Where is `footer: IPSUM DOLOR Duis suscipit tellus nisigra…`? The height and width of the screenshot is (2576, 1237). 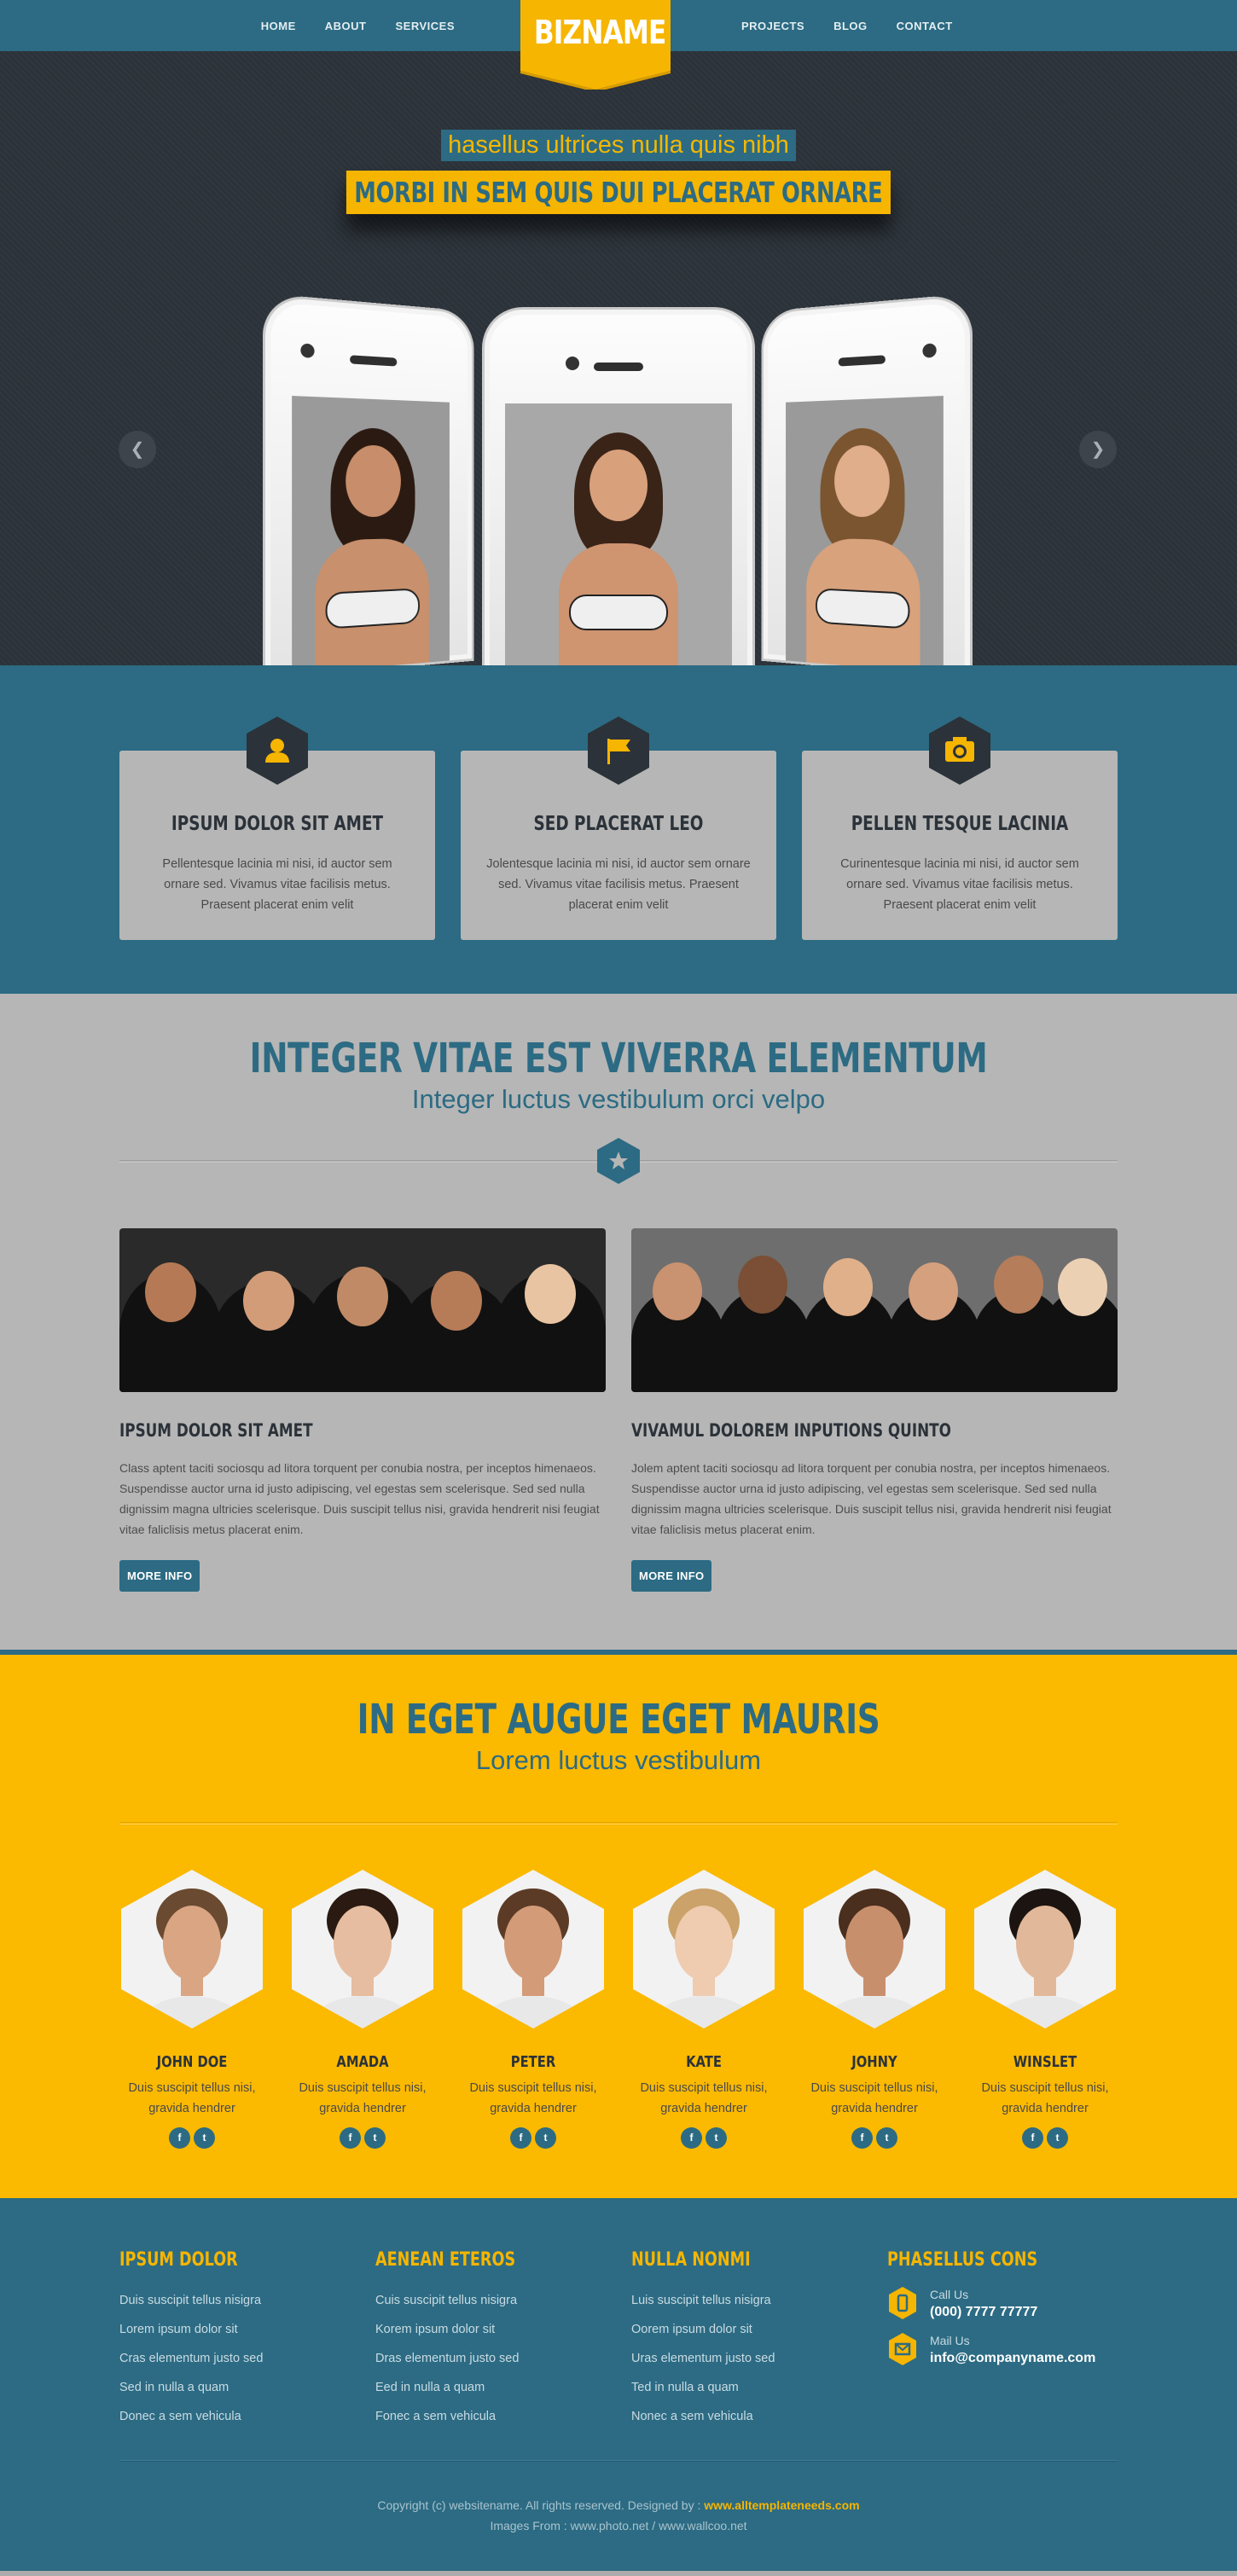 footer: IPSUM DOLOR Duis suscipit tellus nisigra… is located at coordinates (618, 2384).